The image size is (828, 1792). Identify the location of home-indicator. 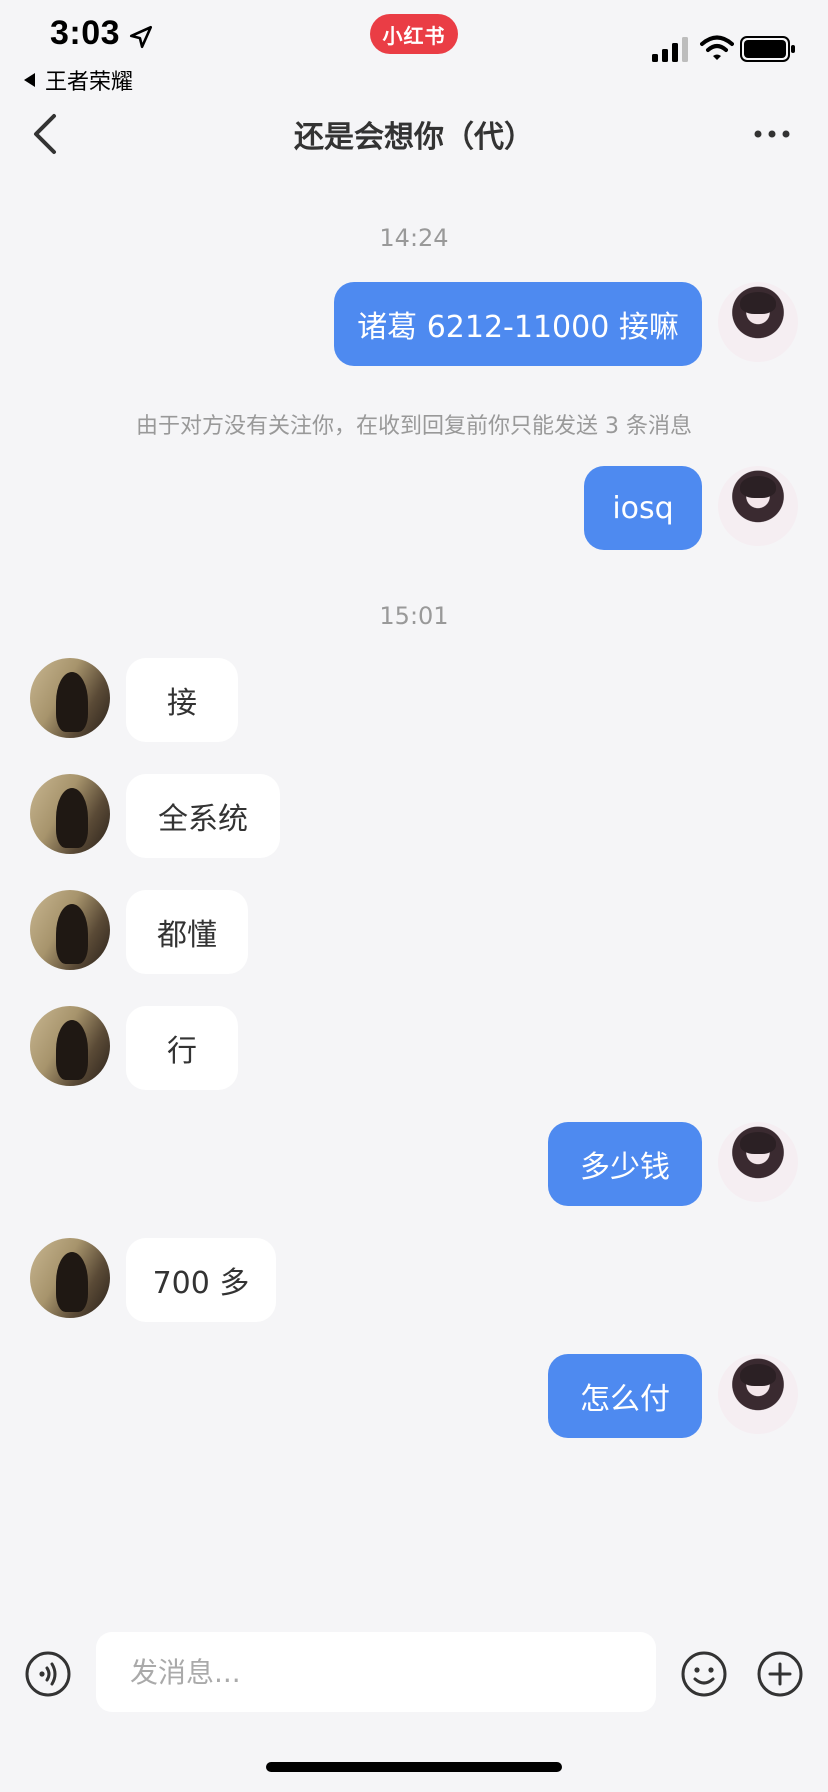
(414, 1767).